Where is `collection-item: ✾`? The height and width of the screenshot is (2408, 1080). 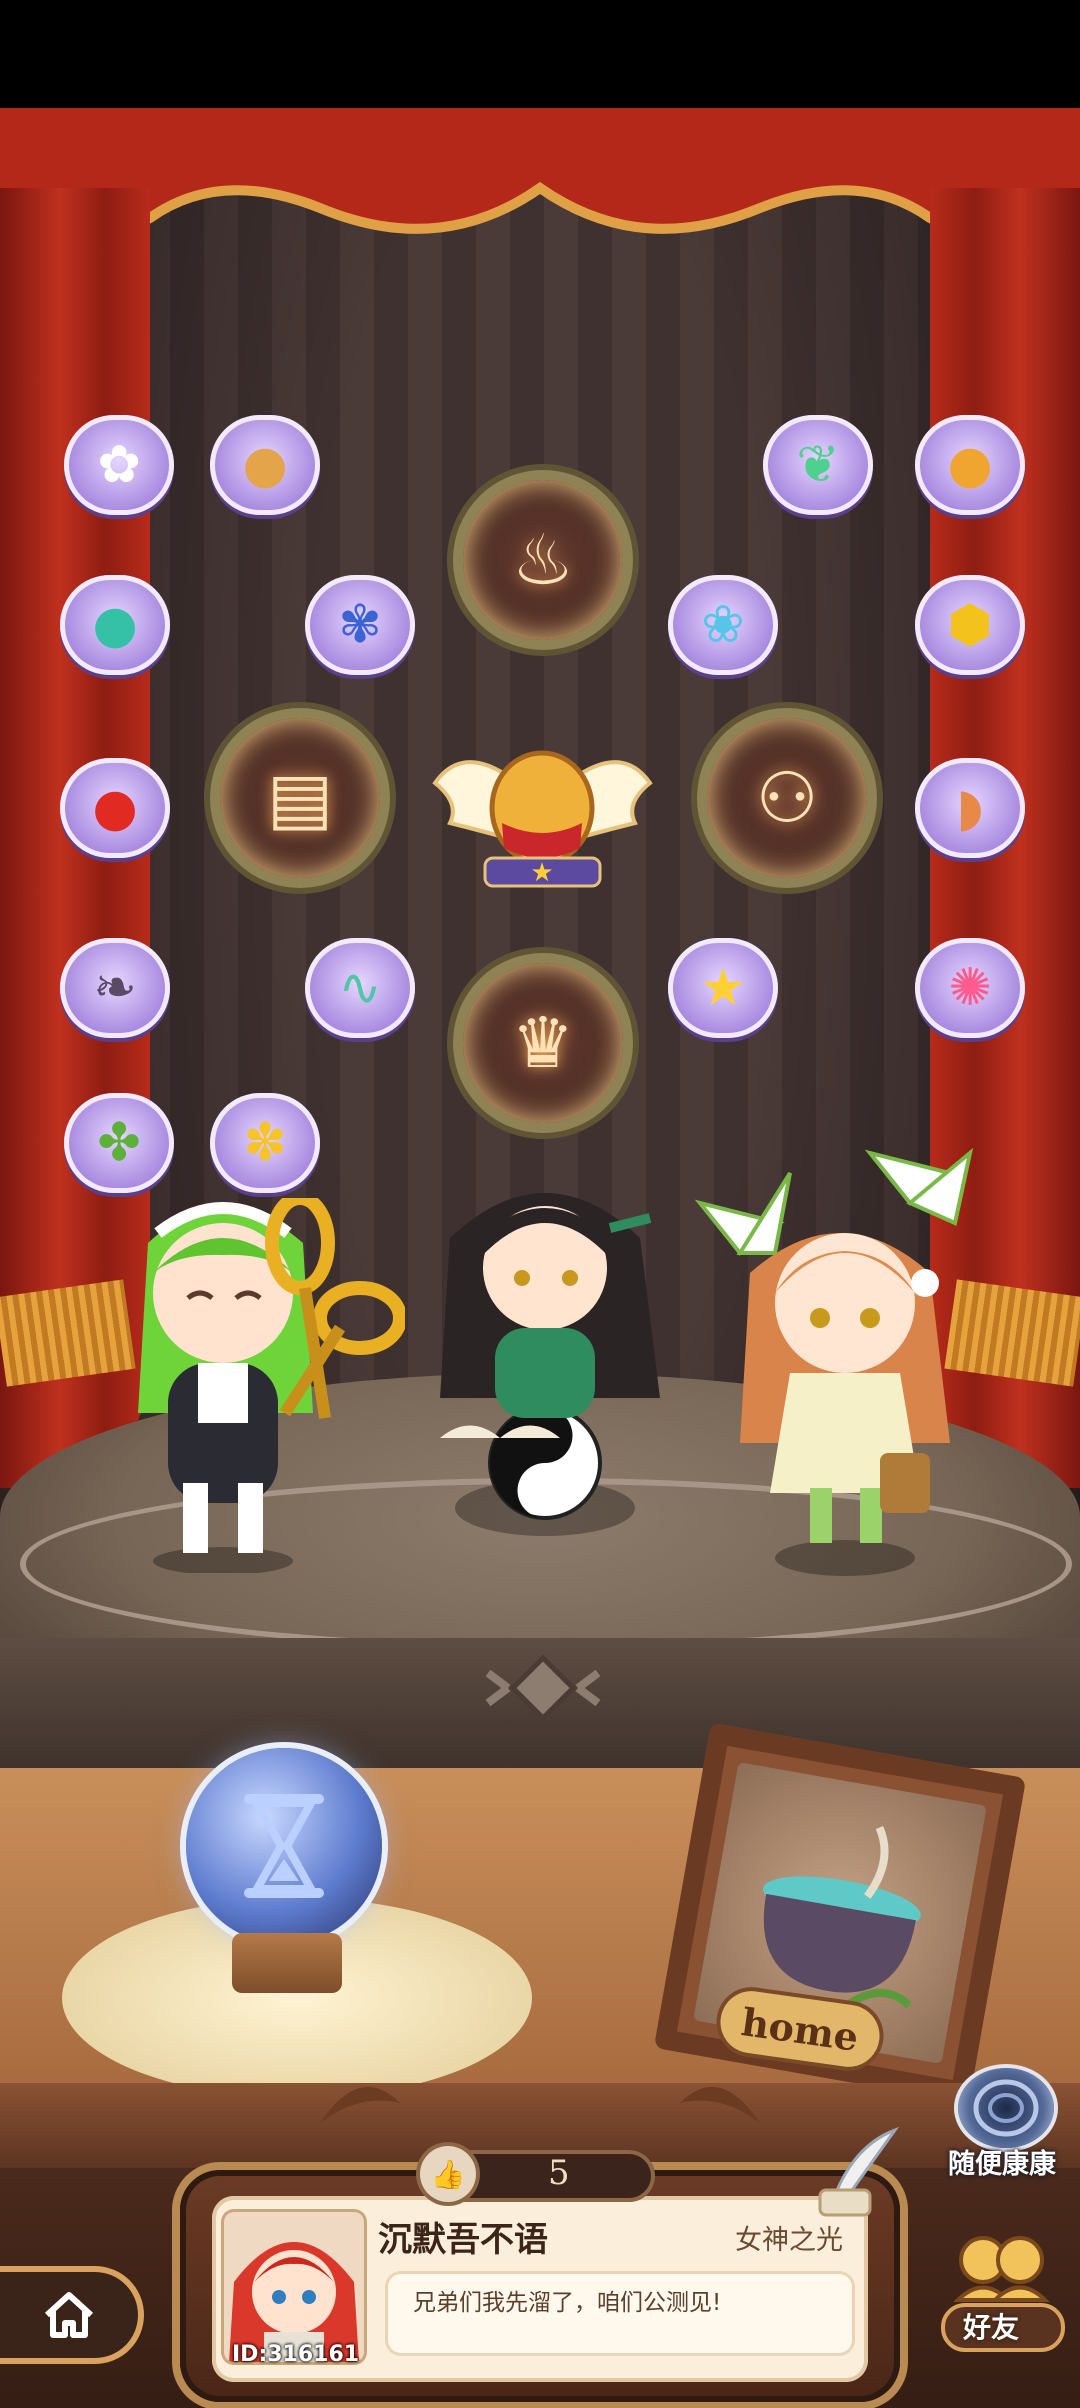 collection-item: ✾ is located at coordinates (360, 625).